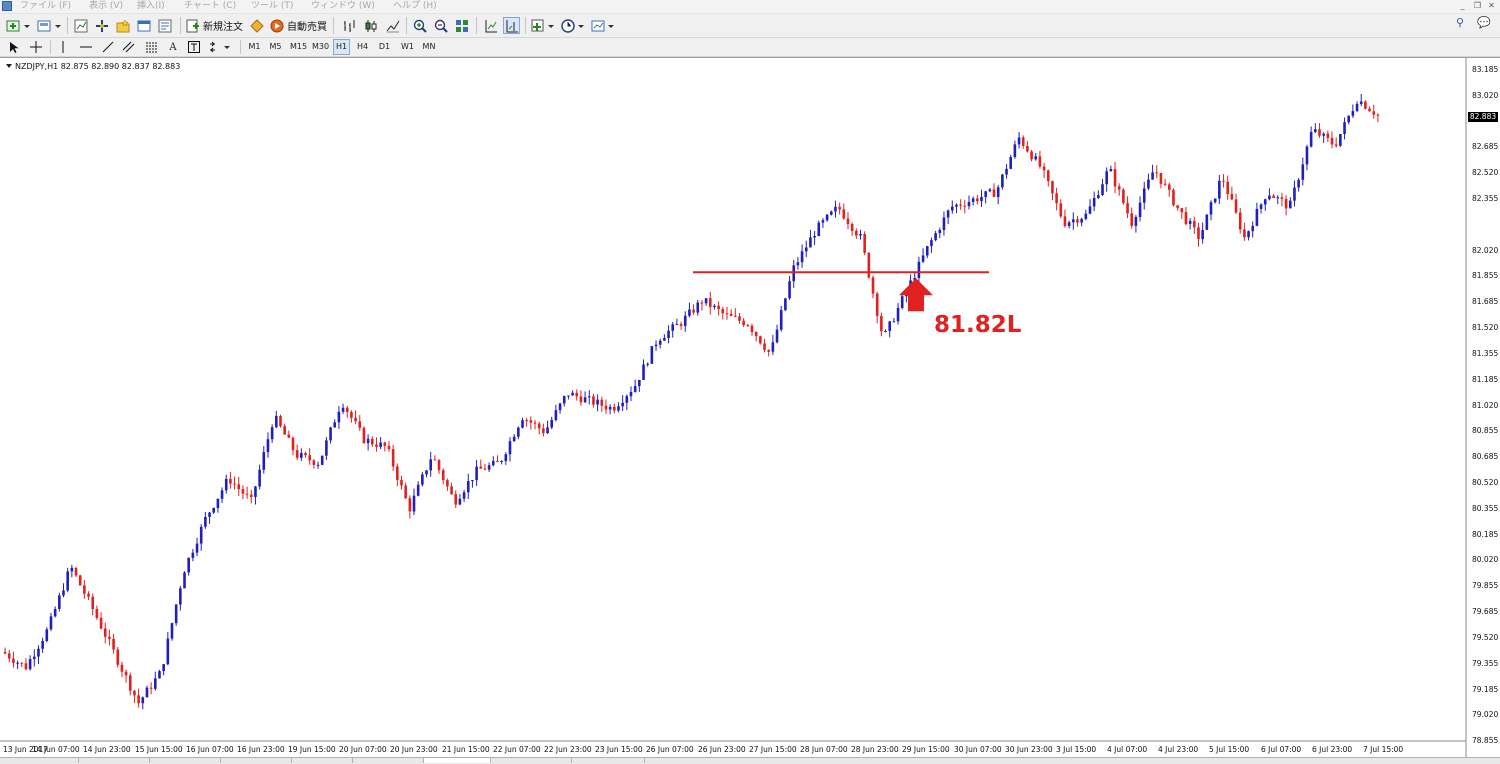 Image resolution: width=1500 pixels, height=764 pixels. I want to click on periods-button, so click(573, 25).